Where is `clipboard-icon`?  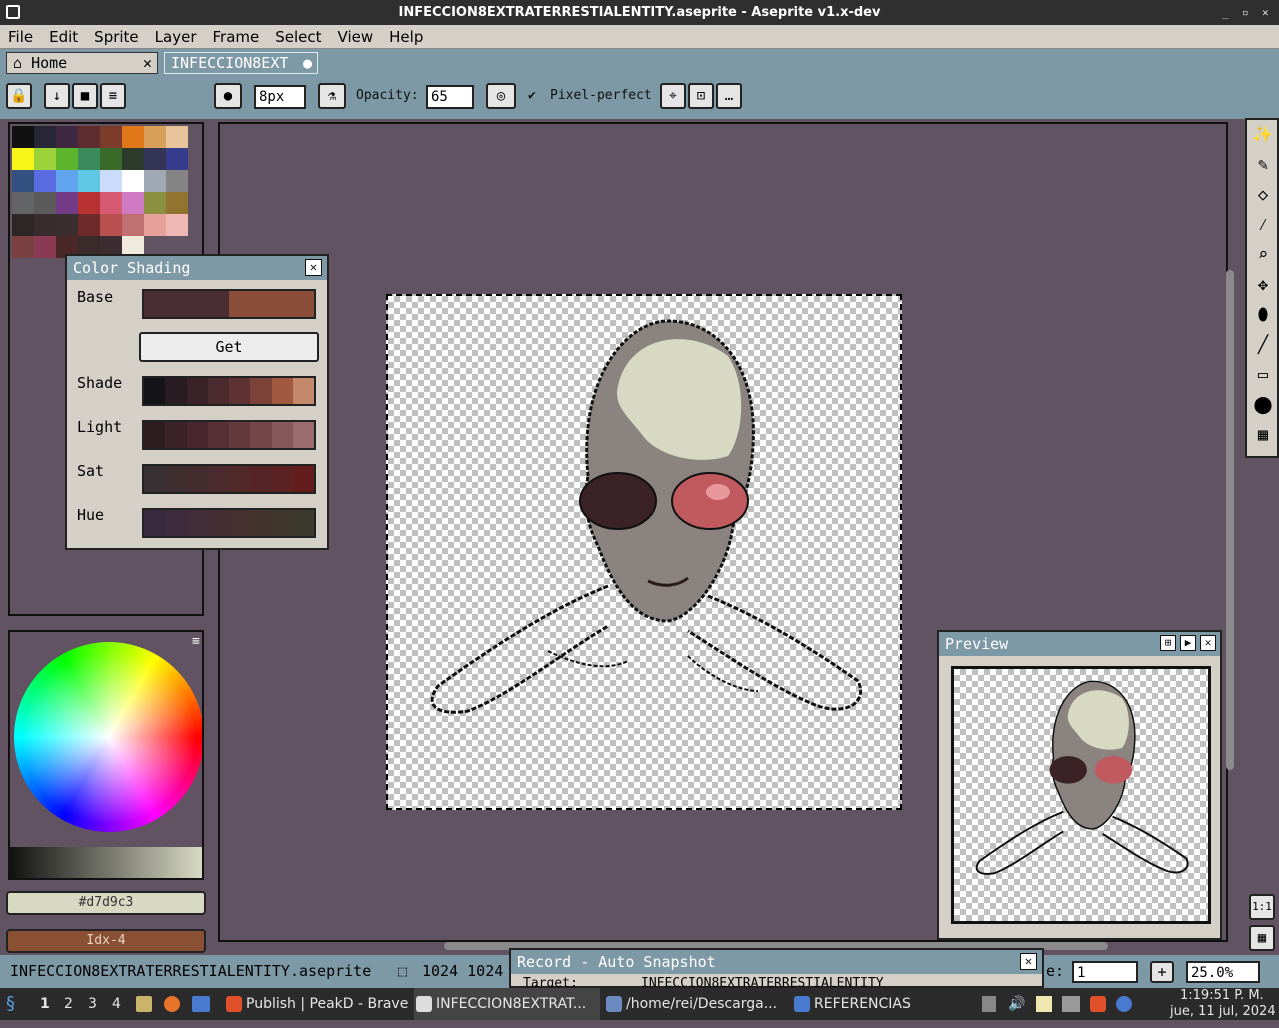 clipboard-icon is located at coordinates (989, 1004).